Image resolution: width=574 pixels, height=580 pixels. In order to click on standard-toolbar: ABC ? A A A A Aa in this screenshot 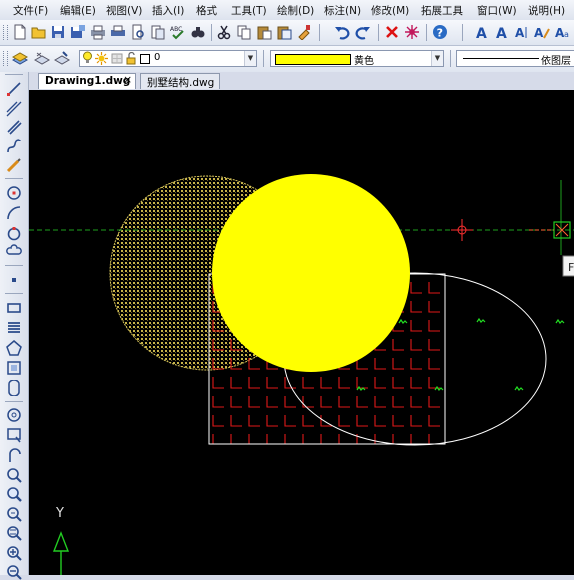, I will do `click(287, 33)`.